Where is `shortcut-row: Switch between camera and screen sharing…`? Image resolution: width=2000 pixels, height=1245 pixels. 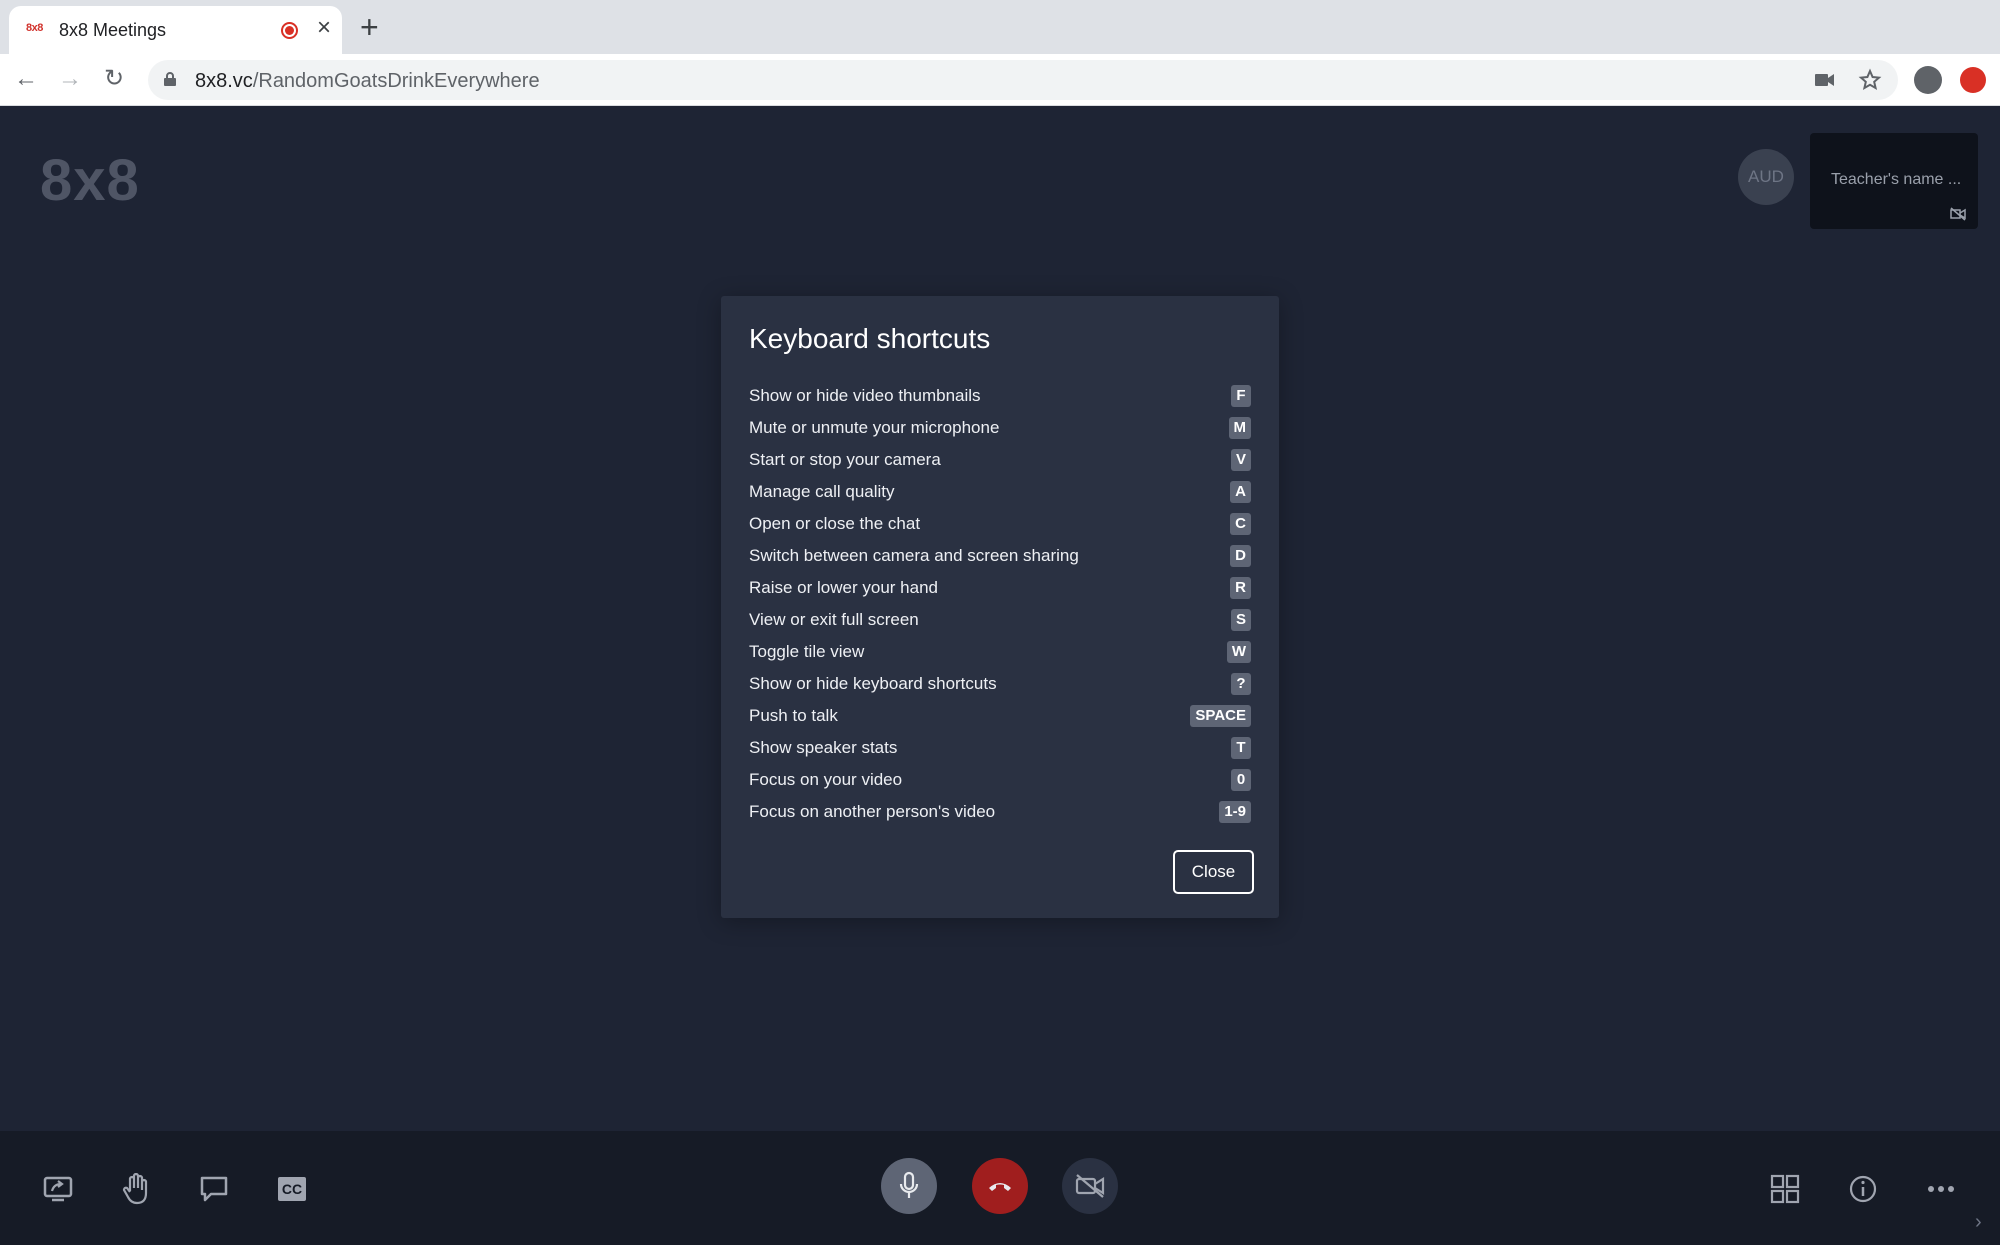
shortcut-row: Switch between camera and screen sharing… is located at coordinates (1000, 556).